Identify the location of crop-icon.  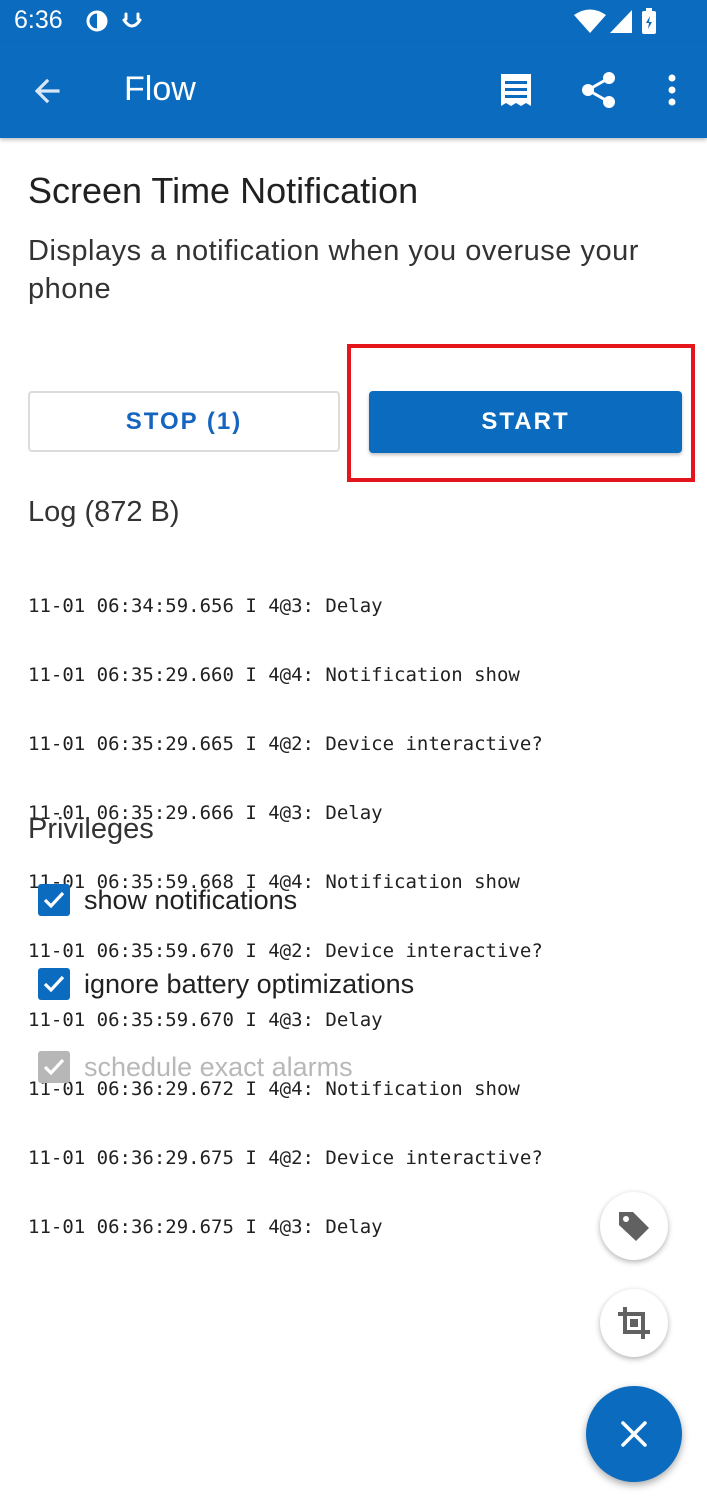
(634, 1323).